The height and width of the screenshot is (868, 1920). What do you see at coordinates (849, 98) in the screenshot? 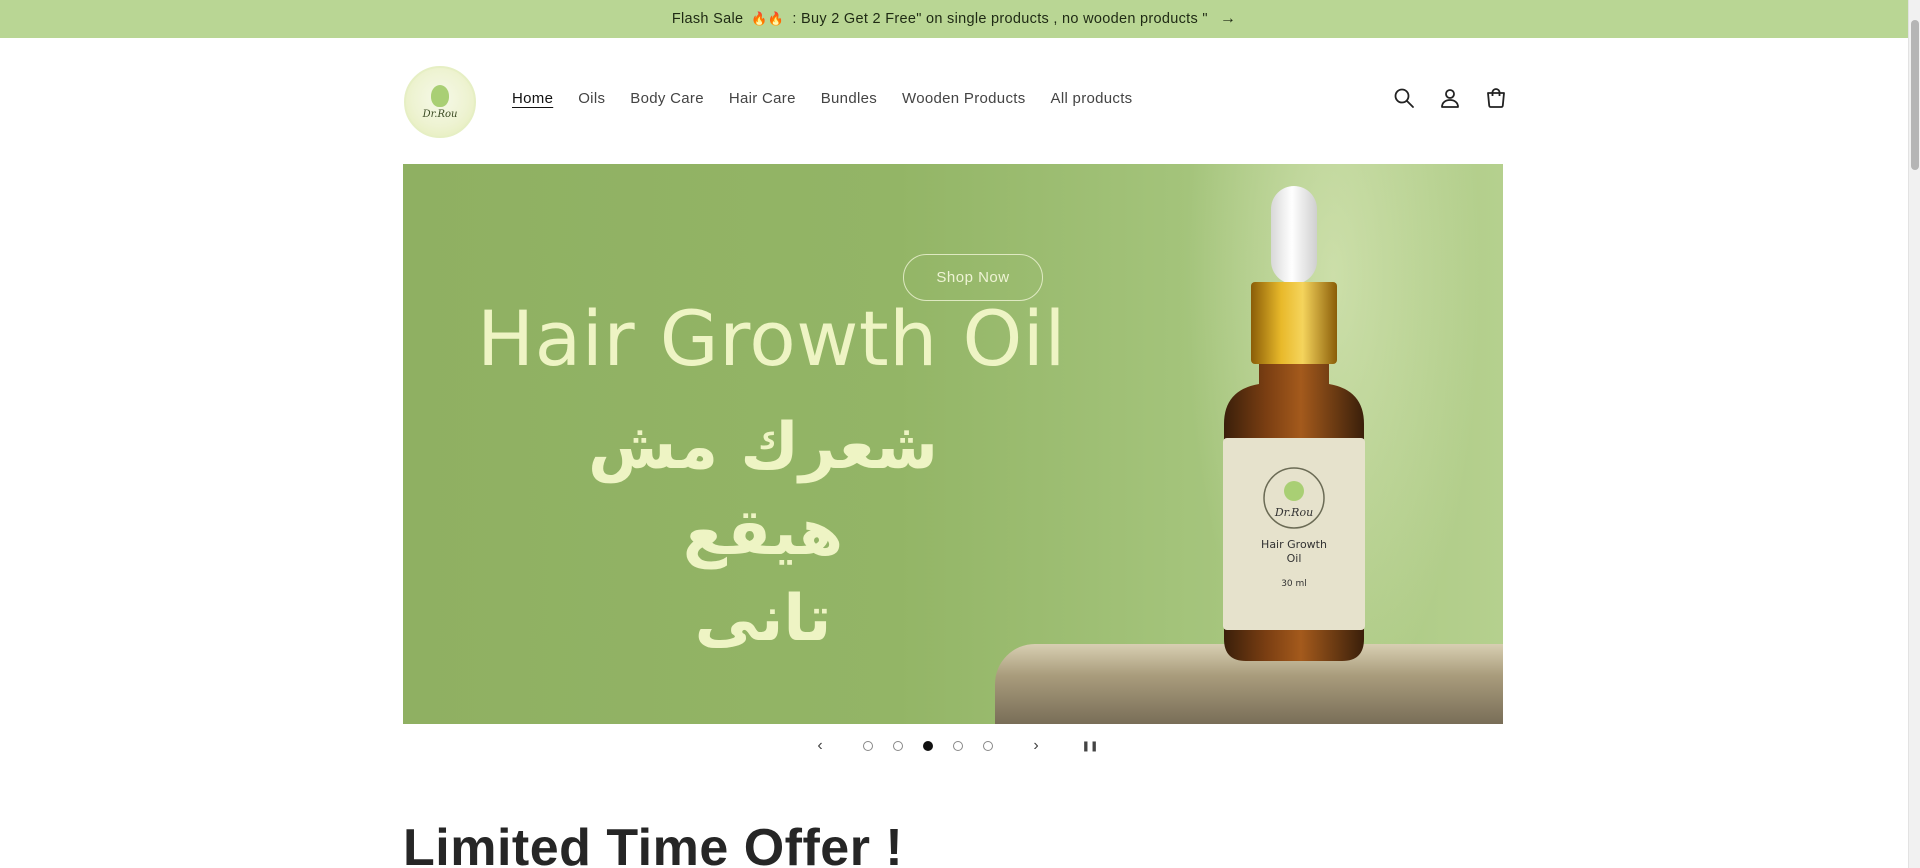
I see `nav-bundles: Bundles` at bounding box center [849, 98].